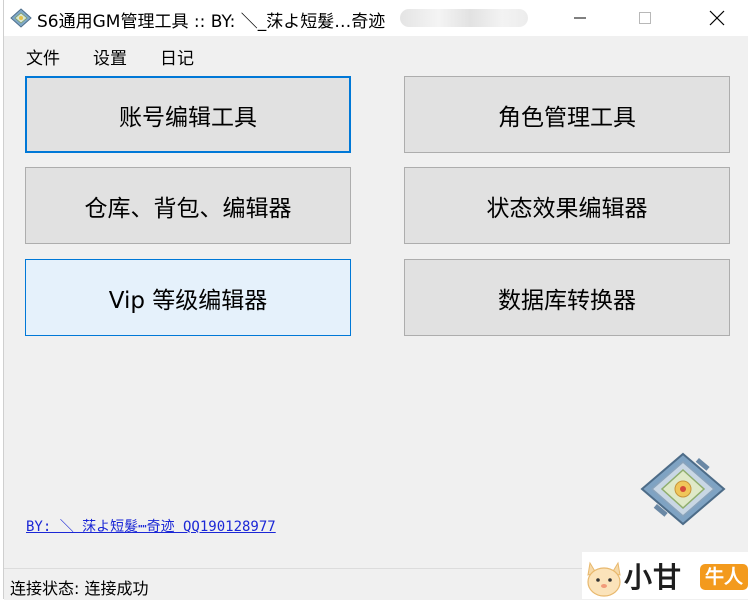 This screenshot has height=600, width=748. Describe the element at coordinates (188, 297) in the screenshot. I see `vip-editor-button: Vip 等级编辑器` at that location.